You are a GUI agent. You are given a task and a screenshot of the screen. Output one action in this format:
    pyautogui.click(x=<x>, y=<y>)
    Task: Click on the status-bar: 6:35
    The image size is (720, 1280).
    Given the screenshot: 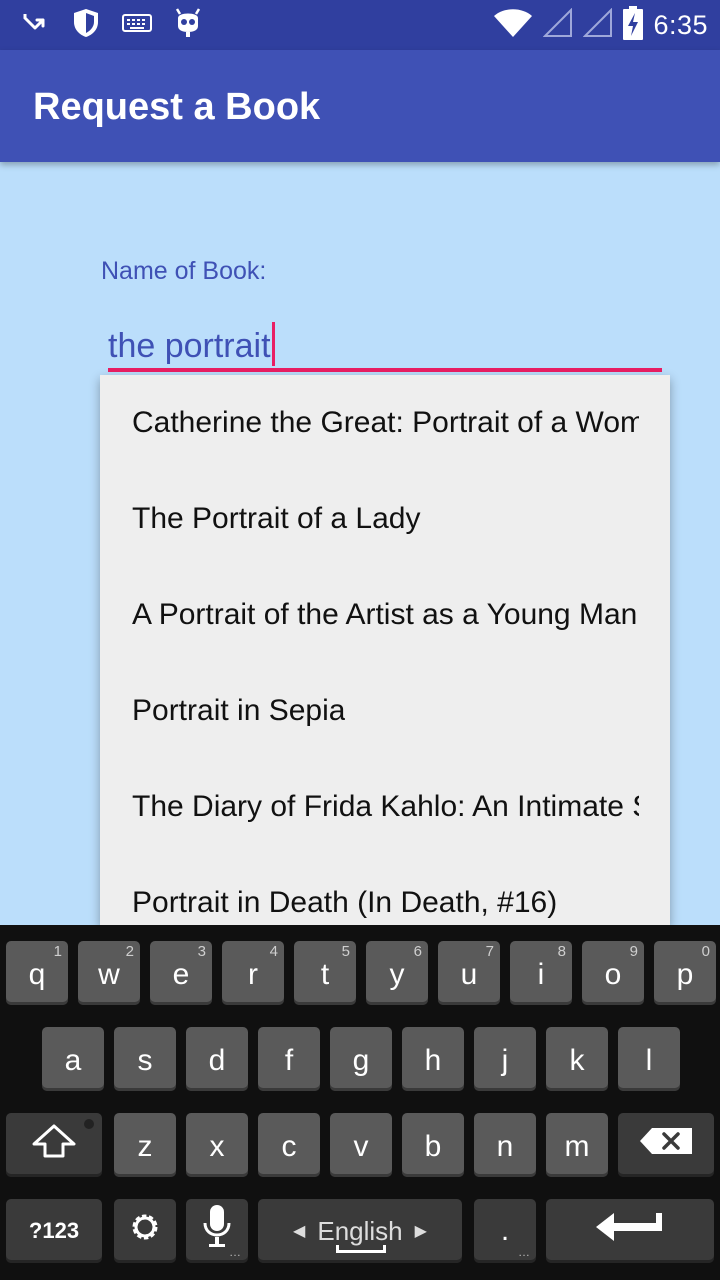 What is the action you would take?
    pyautogui.click(x=360, y=25)
    